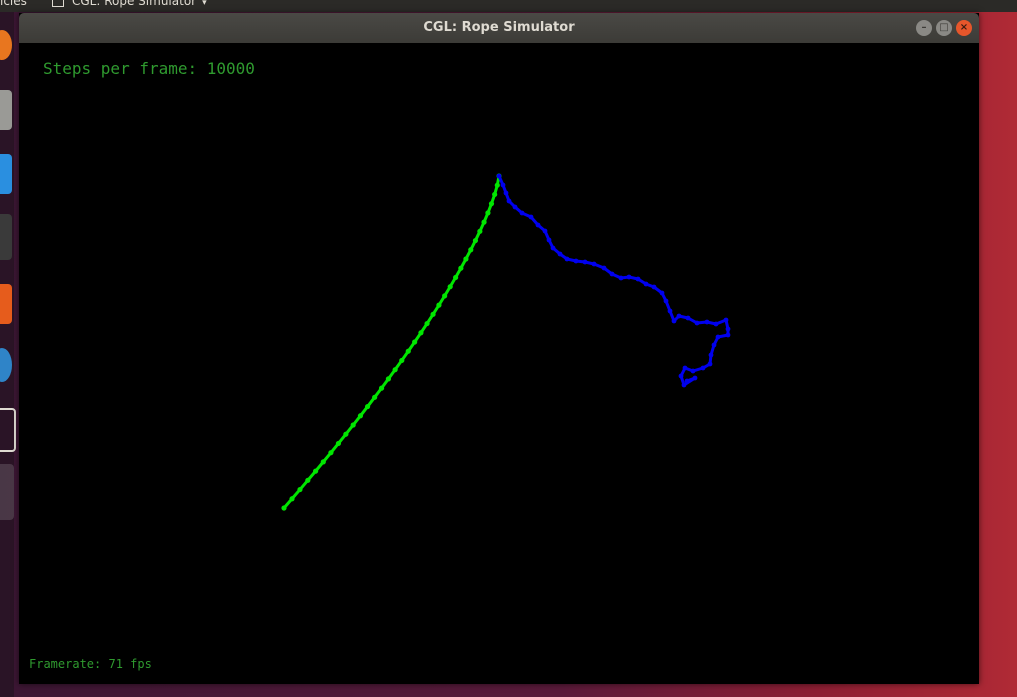  I want to click on blue-rope-nodes, so click(613, 280).